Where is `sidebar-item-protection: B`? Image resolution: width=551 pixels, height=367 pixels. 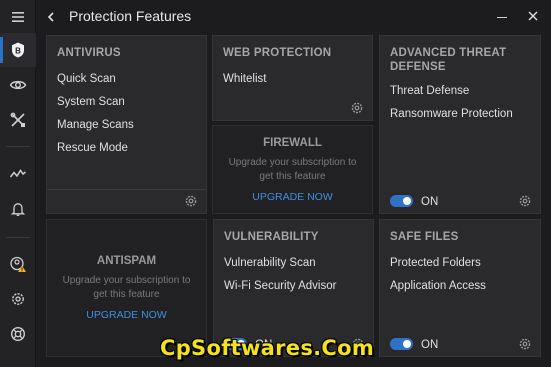
sidebar-item-protection: B is located at coordinates (18, 50).